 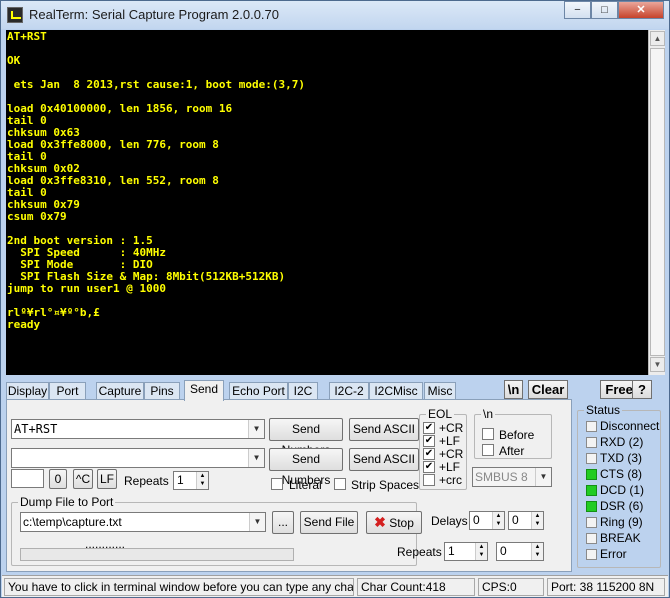 I want to click on send-ascii-button-2: Send ASCII, so click(x=384, y=459).